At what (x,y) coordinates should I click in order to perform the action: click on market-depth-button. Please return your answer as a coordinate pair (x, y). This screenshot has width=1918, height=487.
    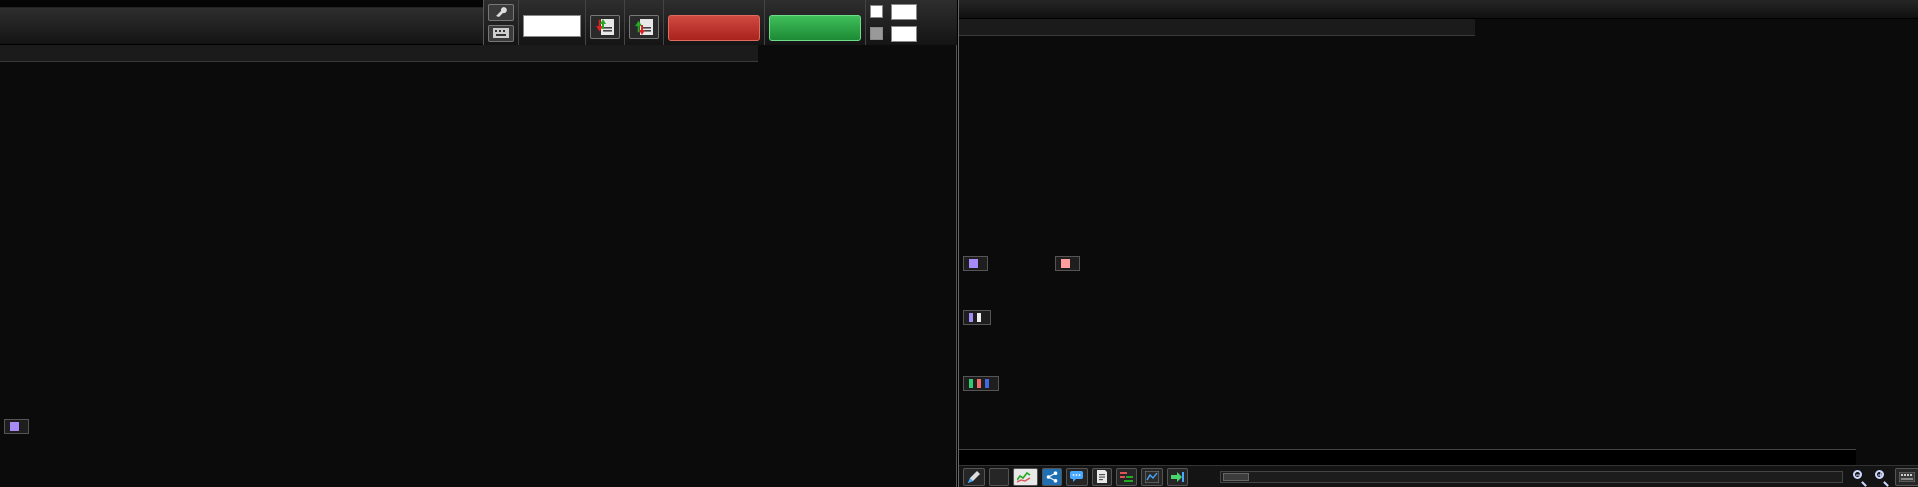
    Looking at the image, I should click on (1126, 476).